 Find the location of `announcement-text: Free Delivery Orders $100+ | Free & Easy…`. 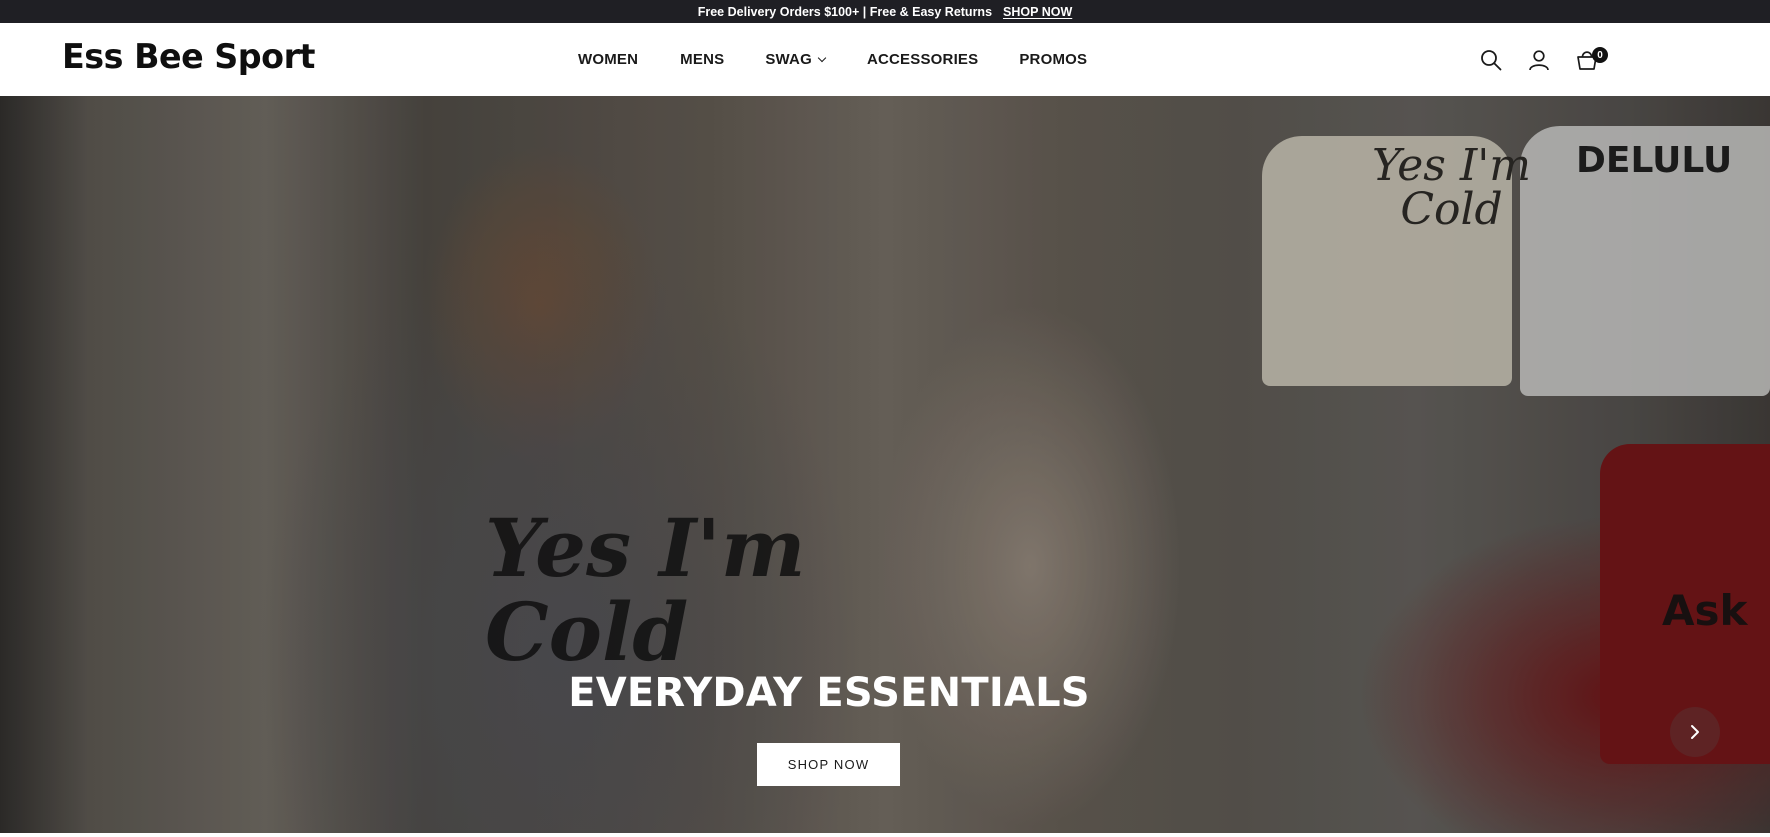

announcement-text: Free Delivery Orders $100+ | Free & Easy… is located at coordinates (845, 11).